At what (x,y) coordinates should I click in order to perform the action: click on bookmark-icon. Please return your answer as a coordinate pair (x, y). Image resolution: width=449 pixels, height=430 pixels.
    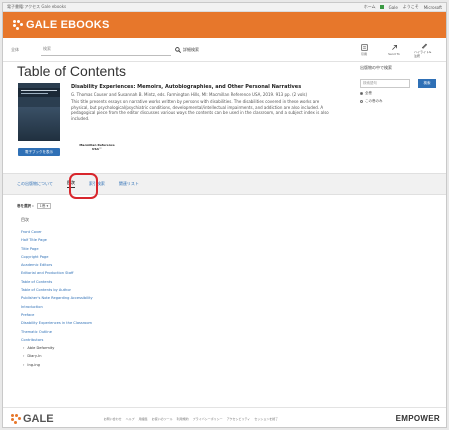
    Looking at the image, I should click on (381, 7).